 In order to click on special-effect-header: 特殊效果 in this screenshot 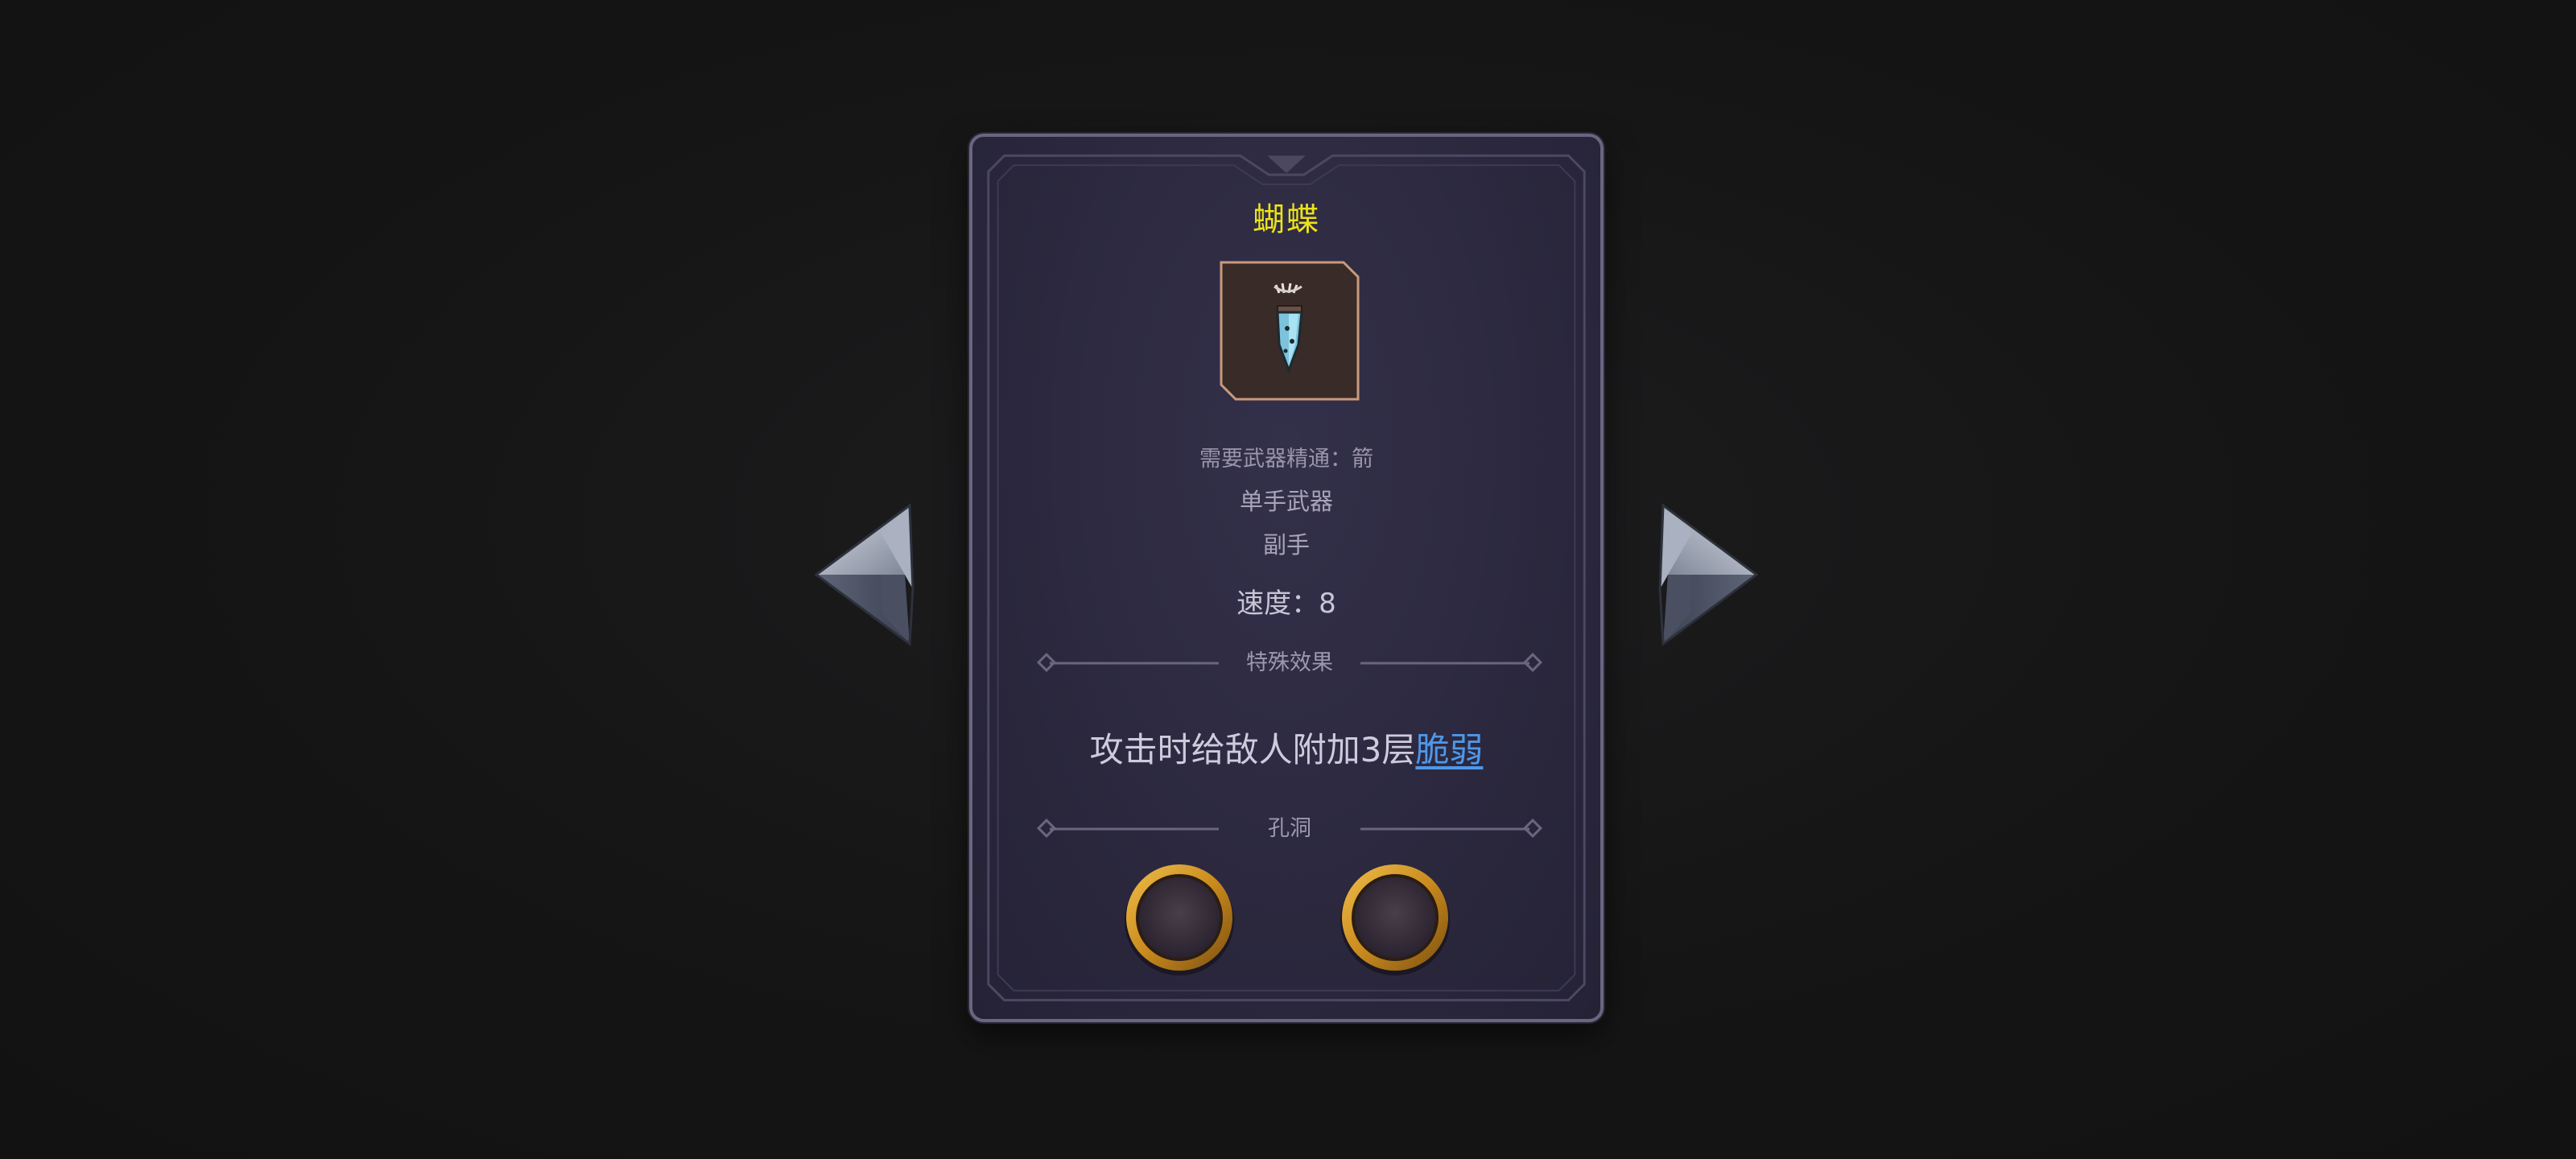, I will do `click(1289, 662)`.